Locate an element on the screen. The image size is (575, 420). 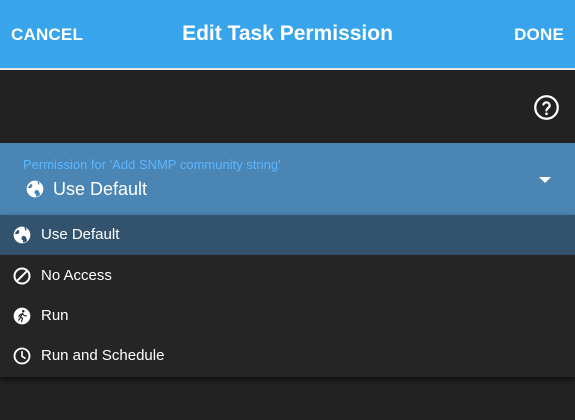
chevron-down-icon is located at coordinates (545, 180).